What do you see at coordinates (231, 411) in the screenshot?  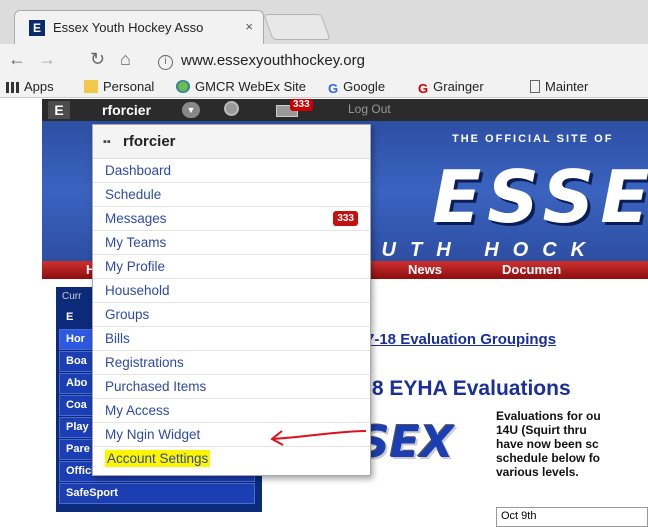 I see `menu-item-my-access: My Access` at bounding box center [231, 411].